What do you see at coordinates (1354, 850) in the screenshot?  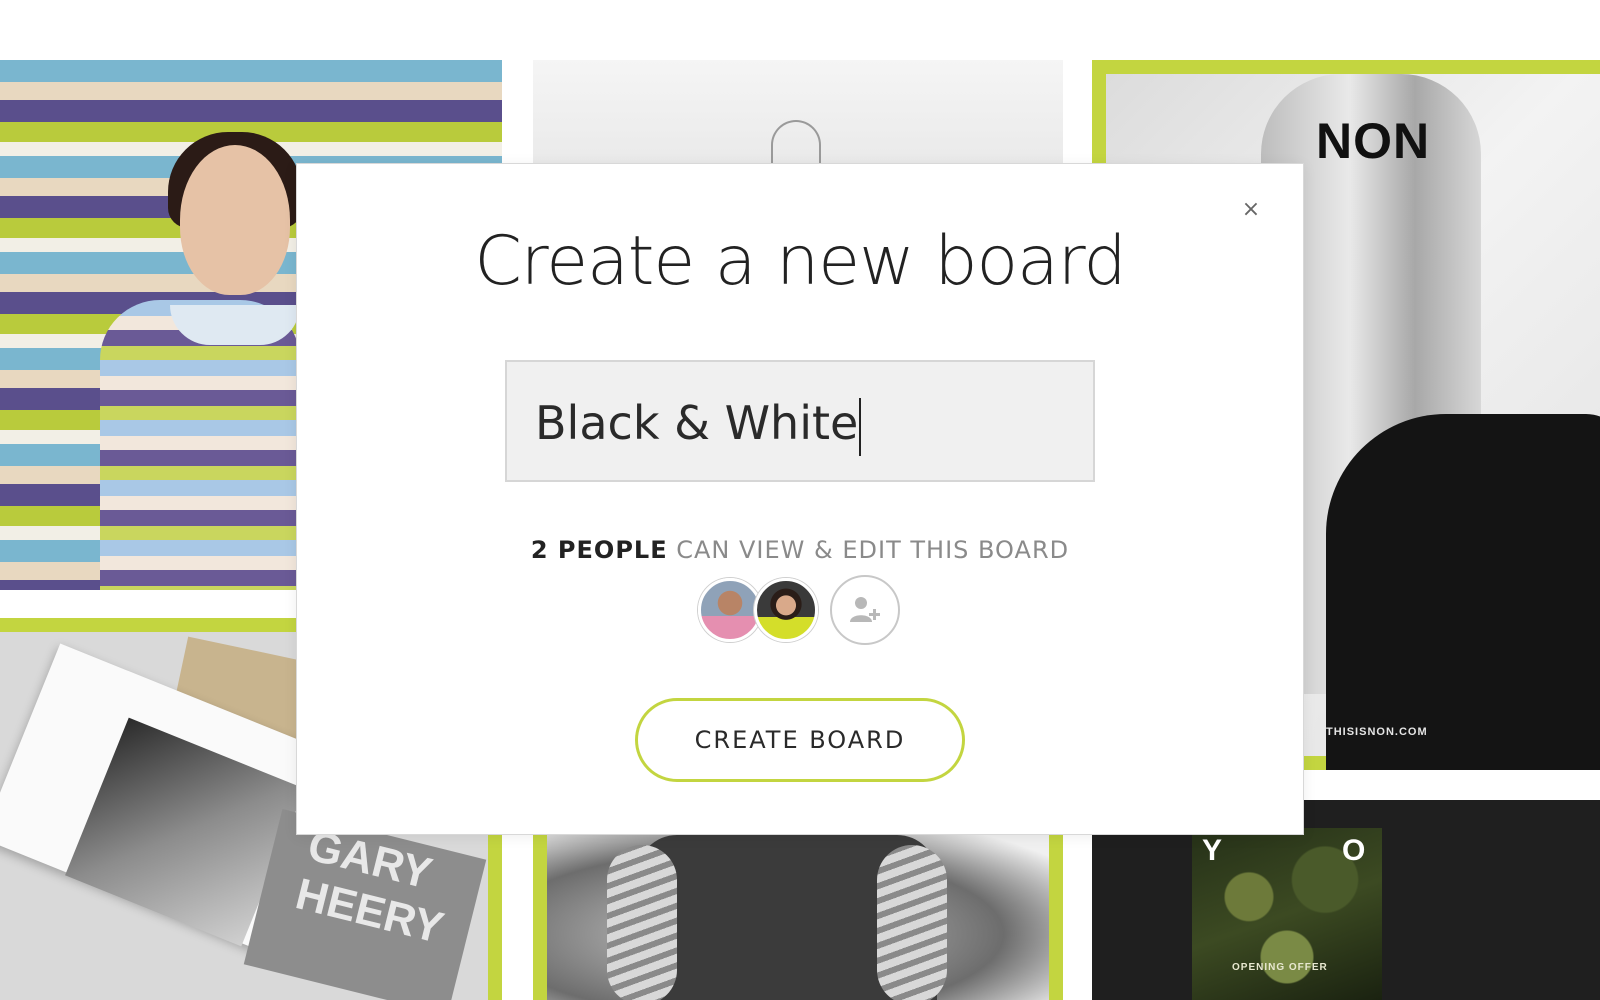 I see `poster-letter-right: O` at bounding box center [1354, 850].